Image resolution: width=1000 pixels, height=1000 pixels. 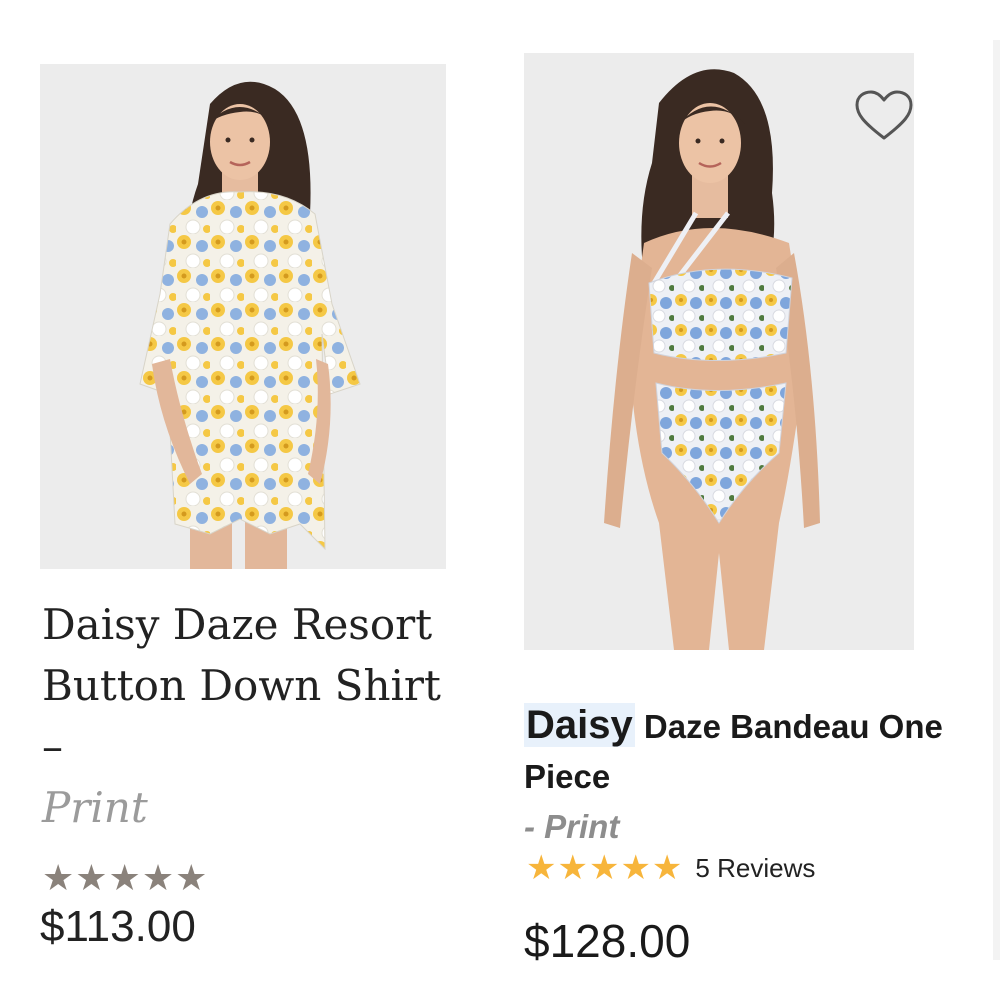 I want to click on wishlist-button, so click(x=884, y=116).